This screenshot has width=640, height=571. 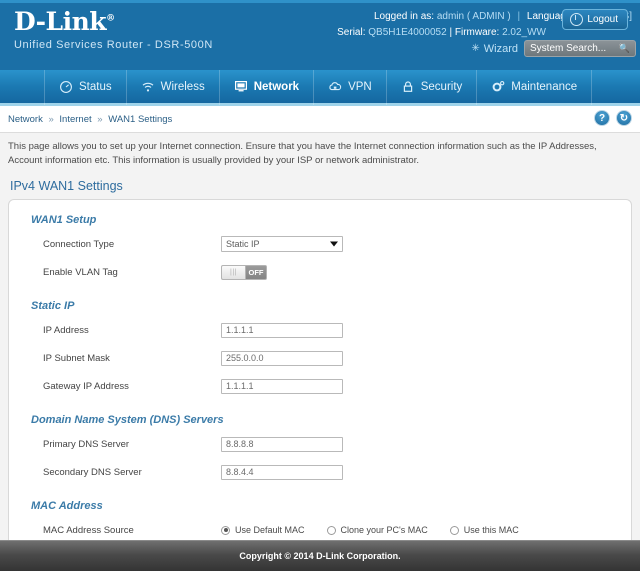 What do you see at coordinates (335, 86) in the screenshot?
I see `cloud-lock-icon` at bounding box center [335, 86].